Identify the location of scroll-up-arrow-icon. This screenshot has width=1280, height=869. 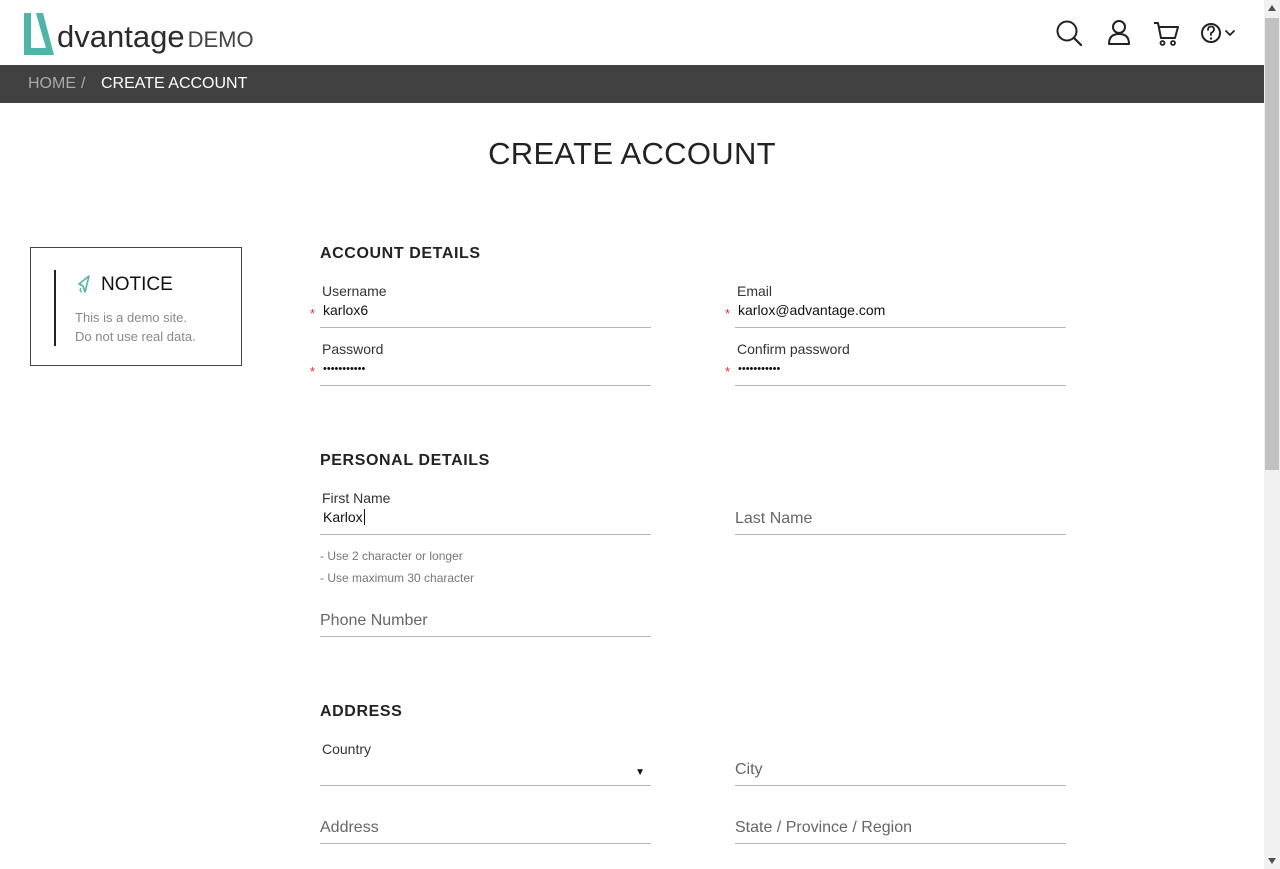
(1272, 8).